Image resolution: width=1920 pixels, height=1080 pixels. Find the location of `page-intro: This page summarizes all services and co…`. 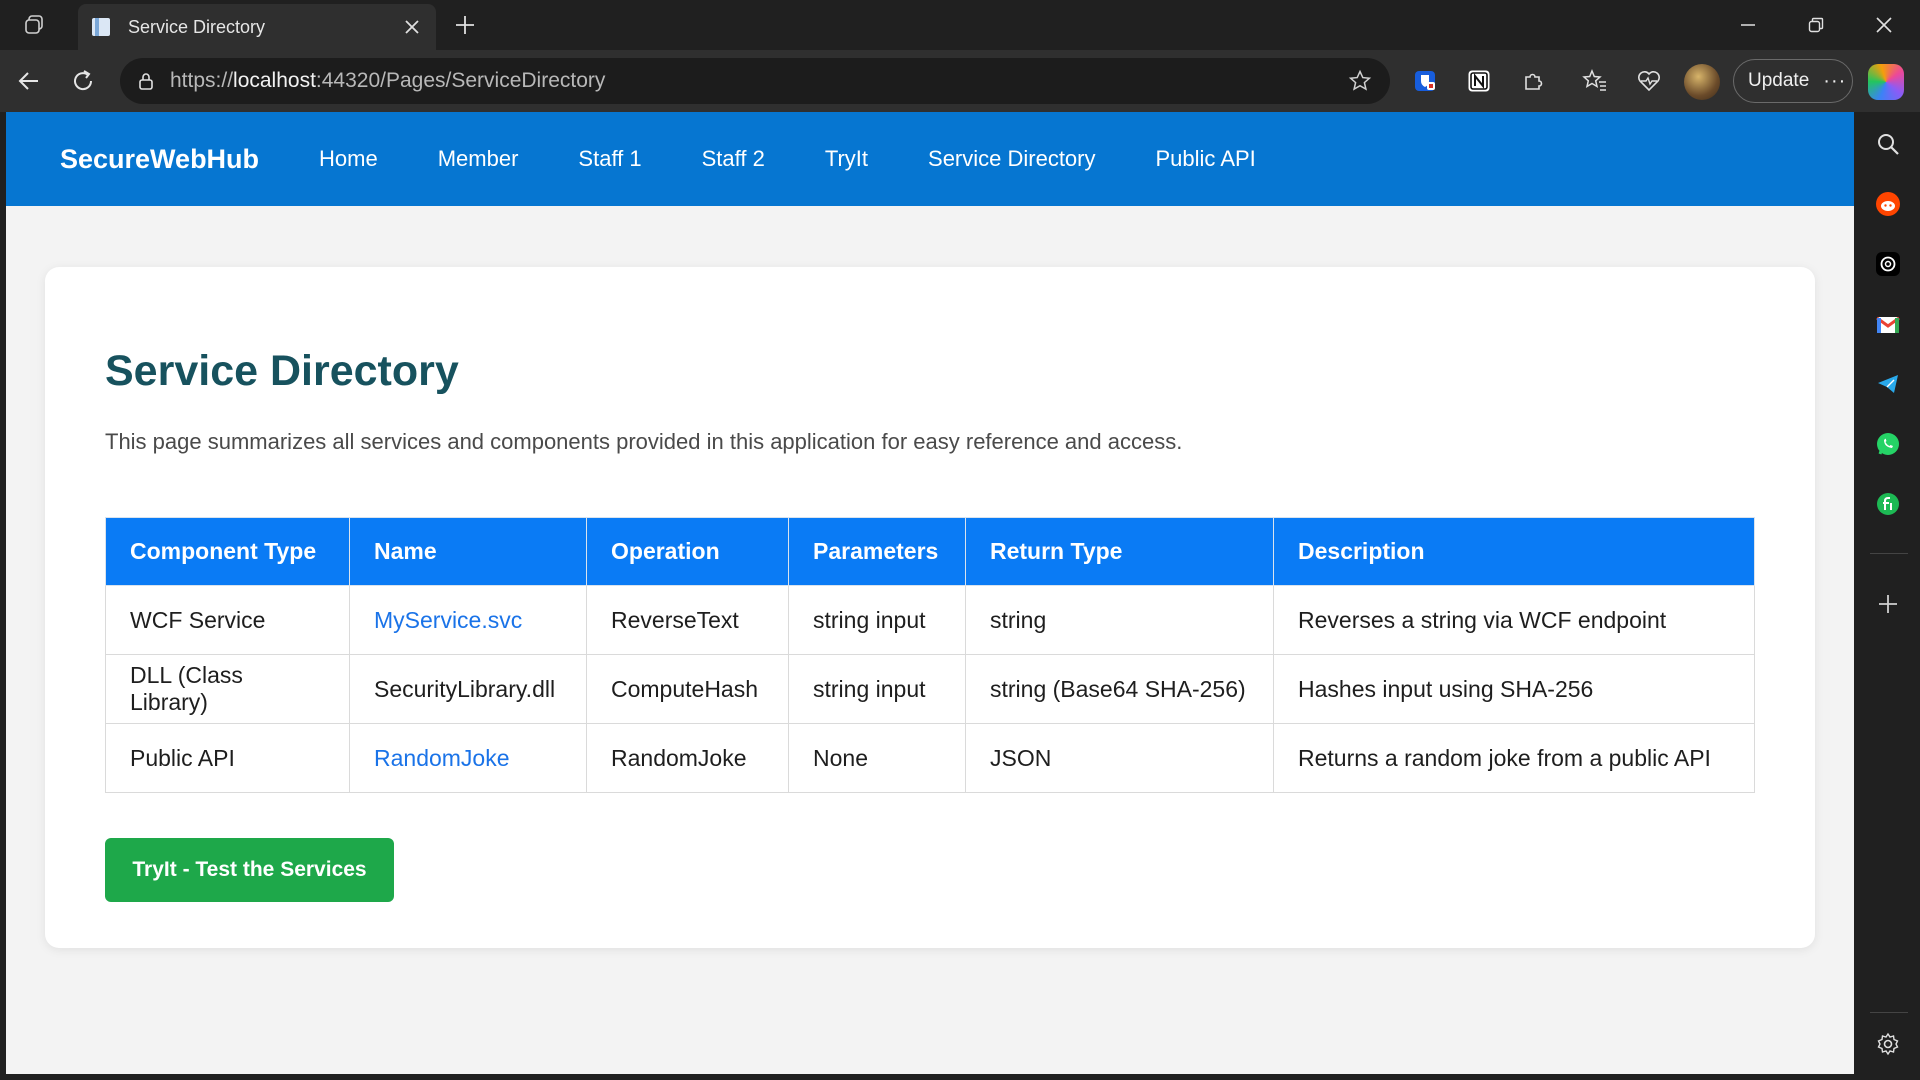

page-intro: This page summarizes all services and co… is located at coordinates (644, 441).